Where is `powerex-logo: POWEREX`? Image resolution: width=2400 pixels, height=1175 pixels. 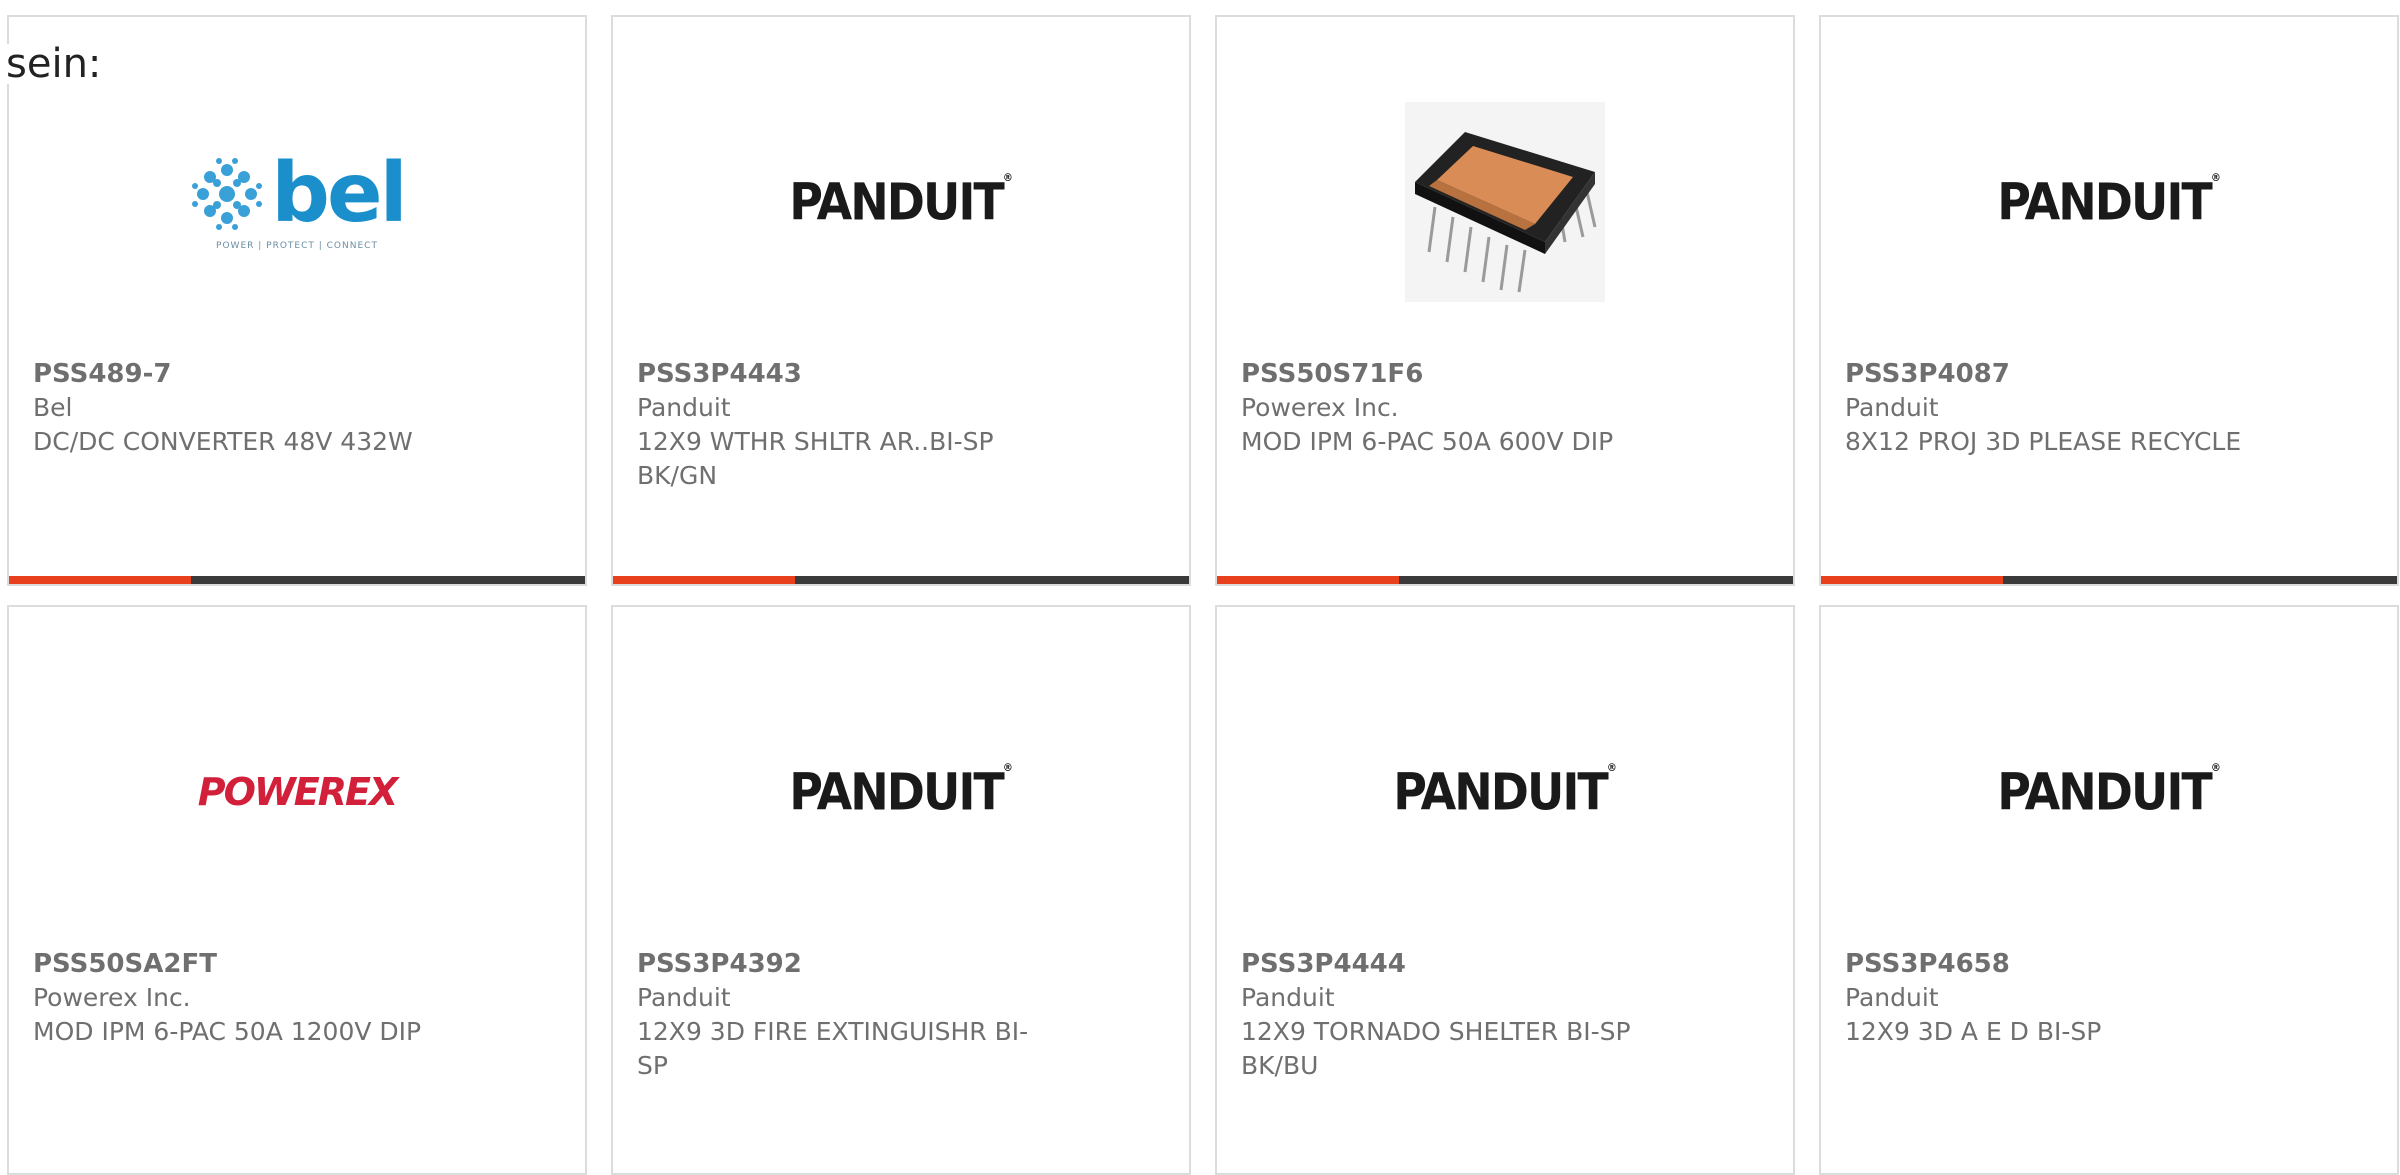
powerex-logo: POWEREX is located at coordinates (297, 792).